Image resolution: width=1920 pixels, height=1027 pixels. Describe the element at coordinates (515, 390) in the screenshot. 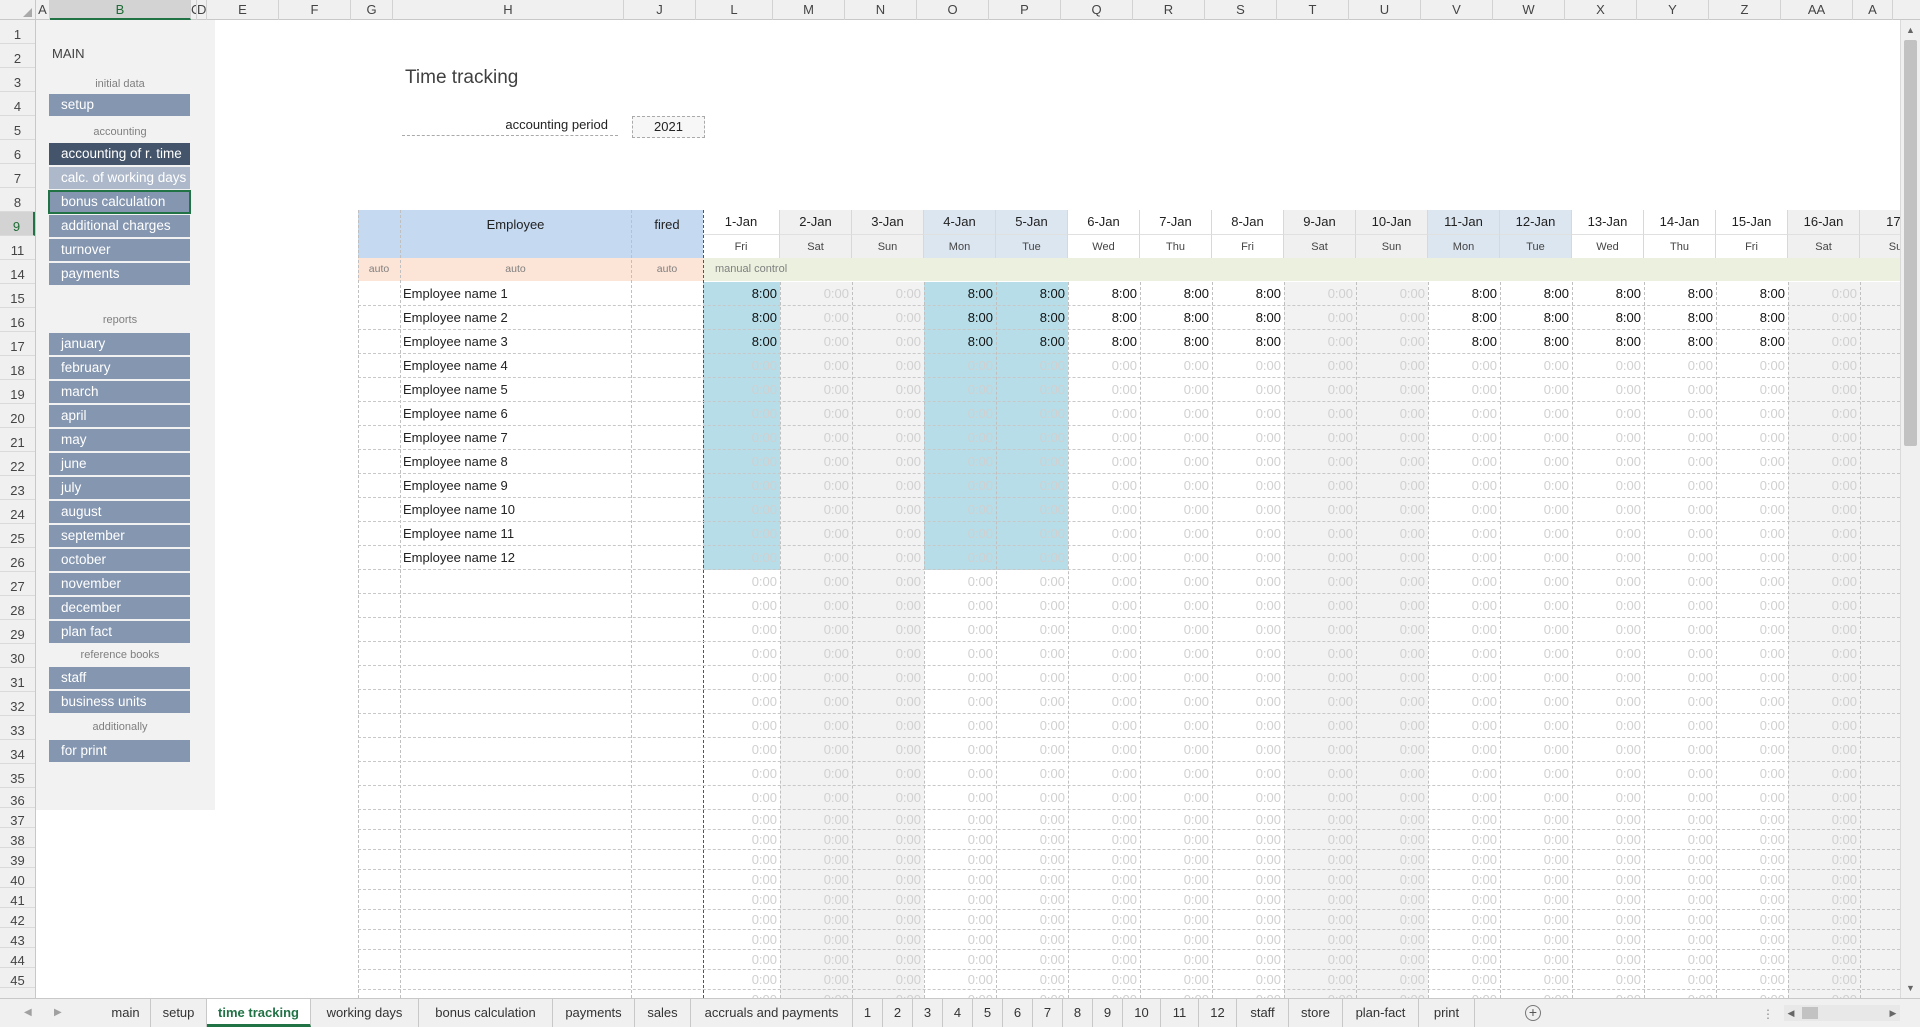

I see `employee-name-cell: Employee name 5` at that location.